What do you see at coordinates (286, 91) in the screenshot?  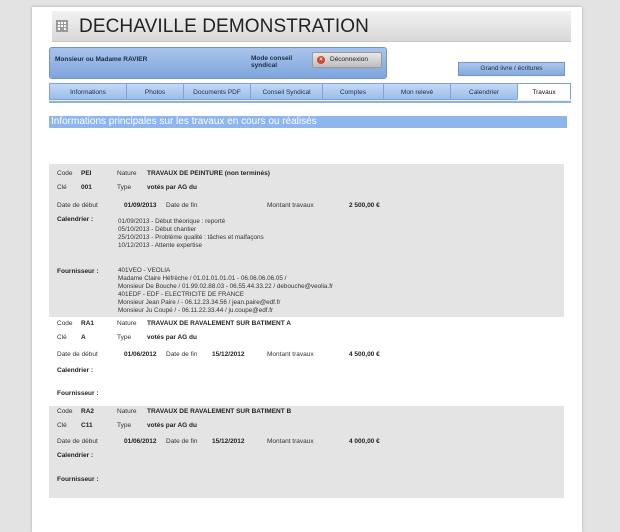 I see `tab-conseil-syndical: Conseil Syndical` at bounding box center [286, 91].